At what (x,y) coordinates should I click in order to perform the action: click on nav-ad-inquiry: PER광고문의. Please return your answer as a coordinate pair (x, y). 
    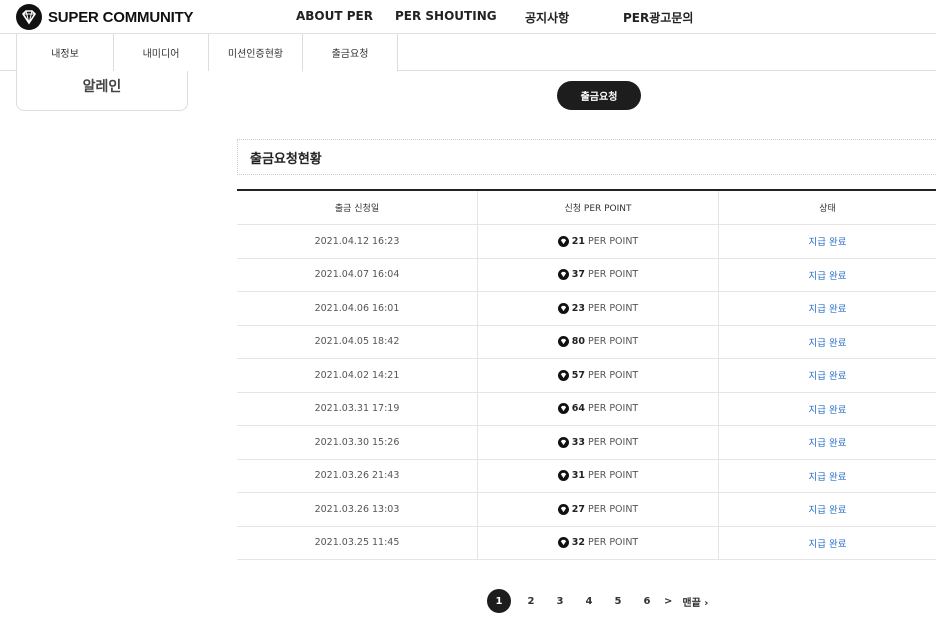
    Looking at the image, I should click on (658, 17).